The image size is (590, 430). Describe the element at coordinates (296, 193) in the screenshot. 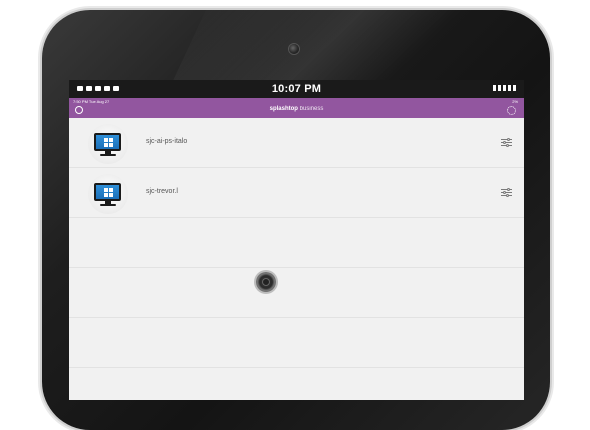

I see `computer-row: sjc-trevor.l` at that location.